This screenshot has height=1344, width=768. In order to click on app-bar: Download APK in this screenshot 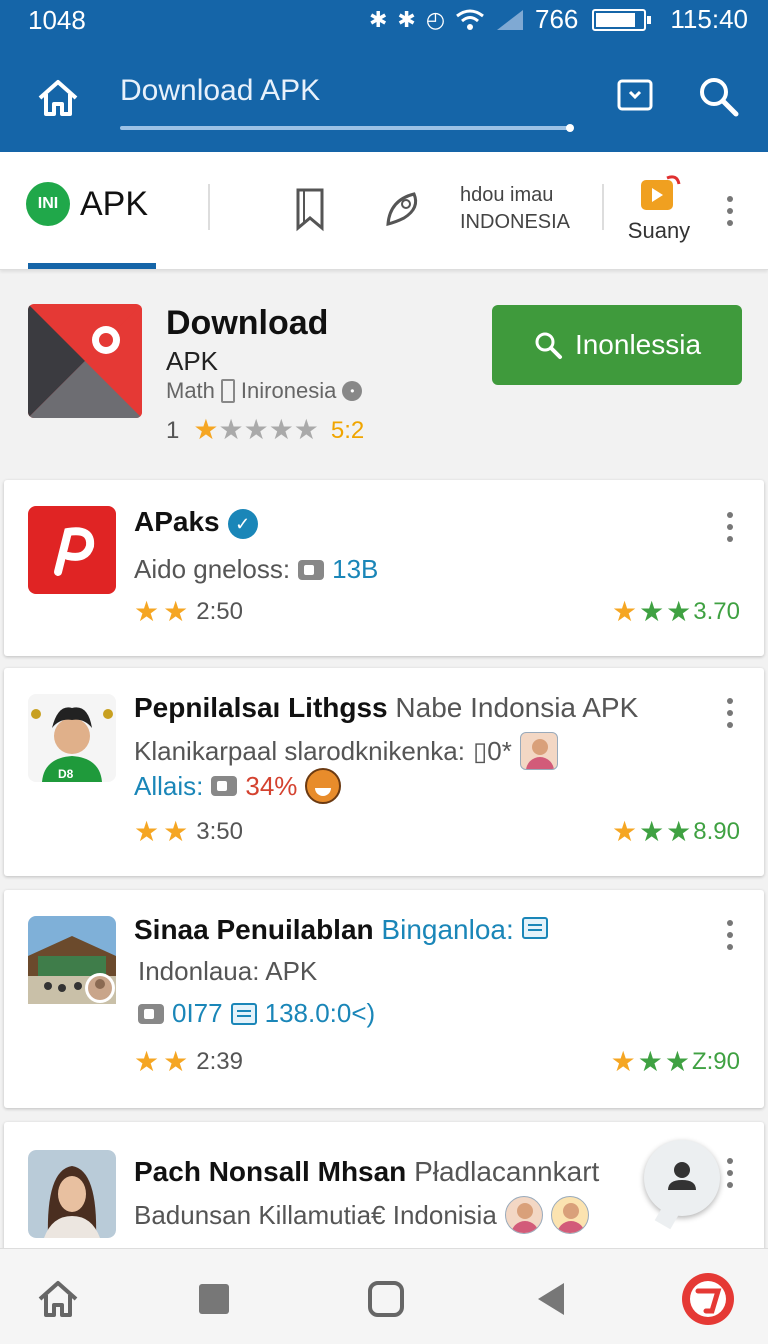, I will do `click(384, 97)`.